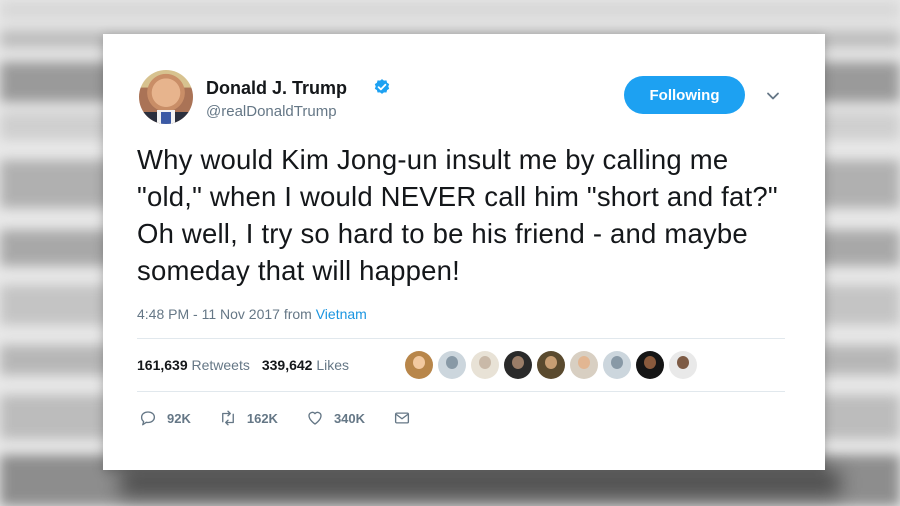 The image size is (900, 506). What do you see at coordinates (165, 418) in the screenshot?
I see `reply-button: 92K` at bounding box center [165, 418].